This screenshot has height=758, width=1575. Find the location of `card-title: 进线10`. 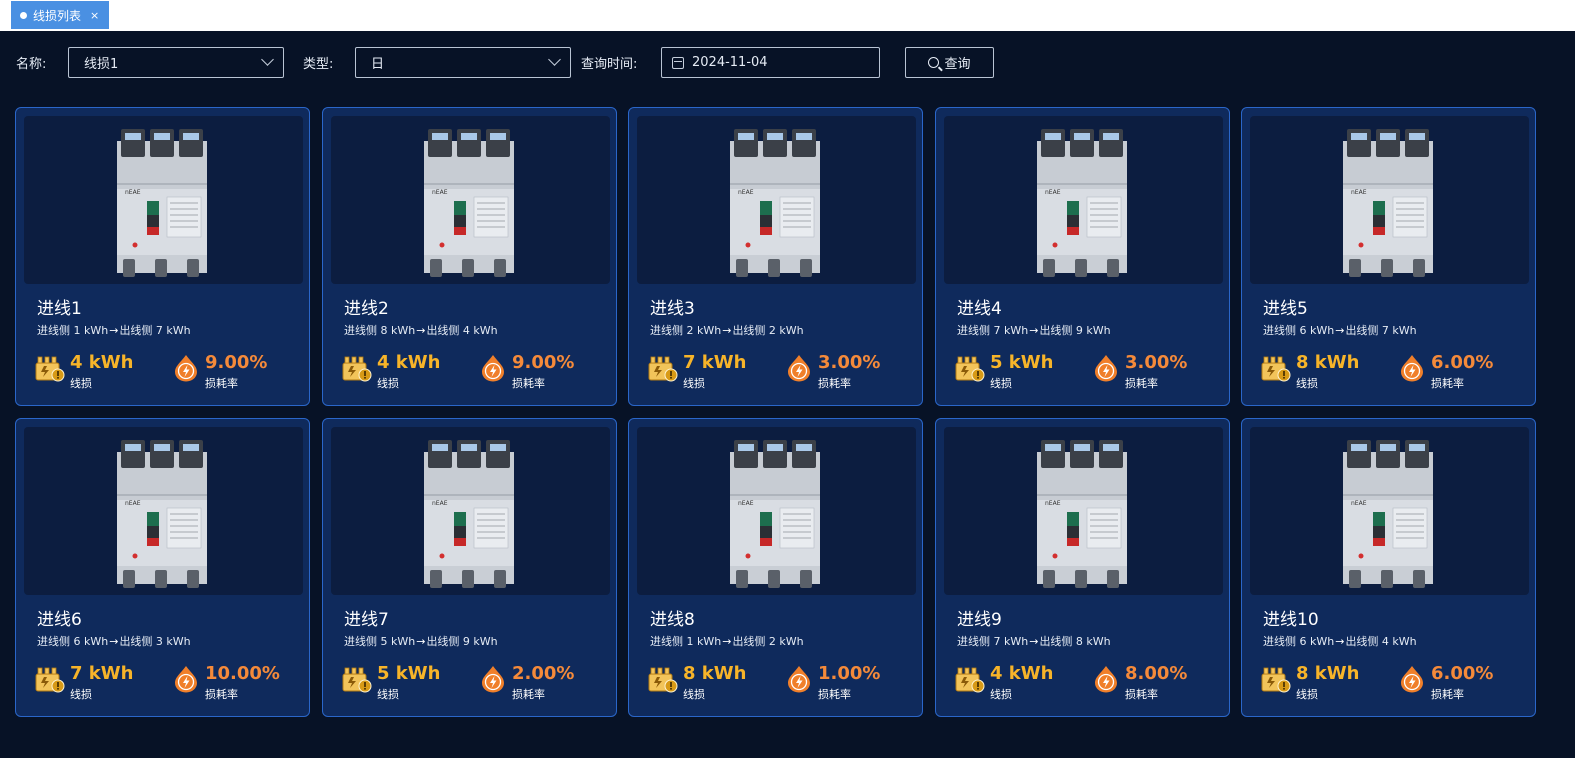

card-title: 进线10 is located at coordinates (1291, 620).